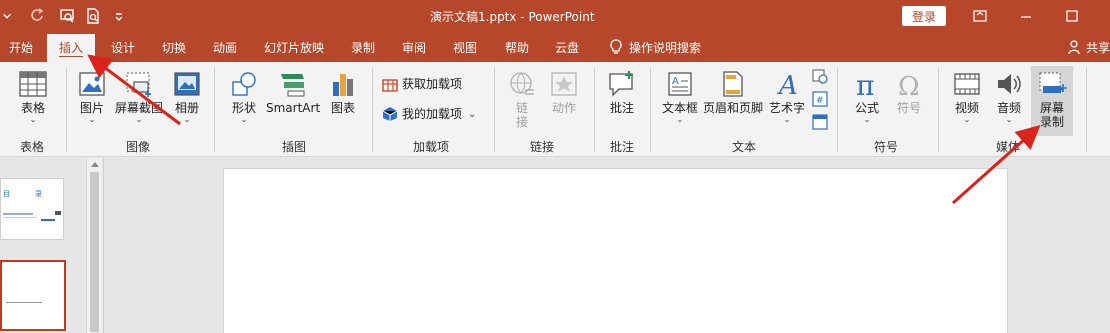 The image size is (1110, 333). Describe the element at coordinates (820, 99) in the screenshot. I see `slide-number-icon: #` at that location.